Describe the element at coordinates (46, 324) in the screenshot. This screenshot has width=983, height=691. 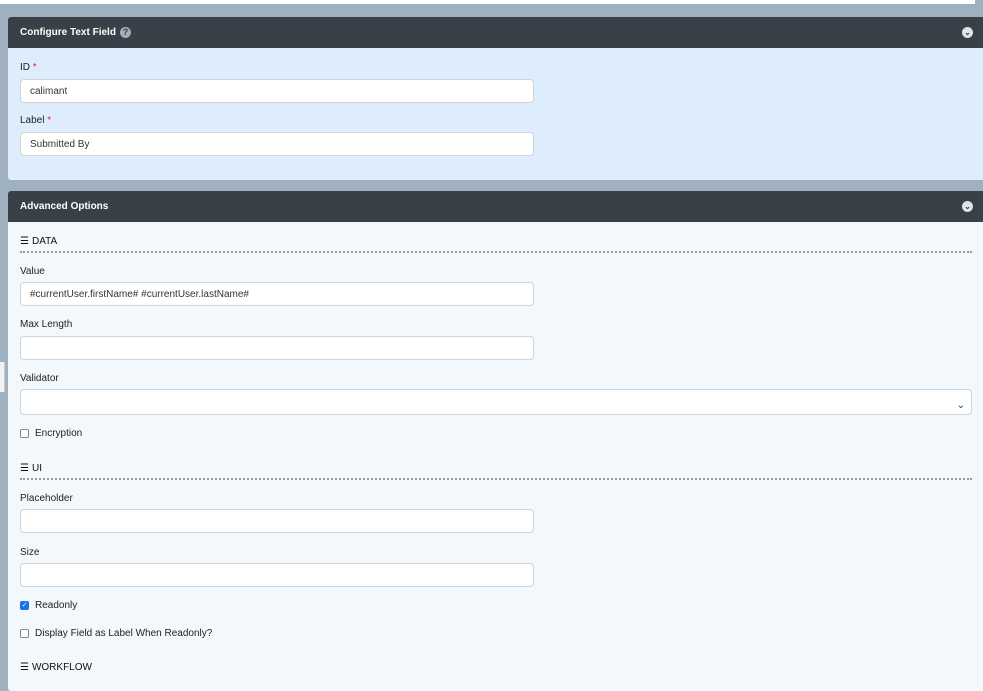
I see `max-length-label: Max Length` at that location.